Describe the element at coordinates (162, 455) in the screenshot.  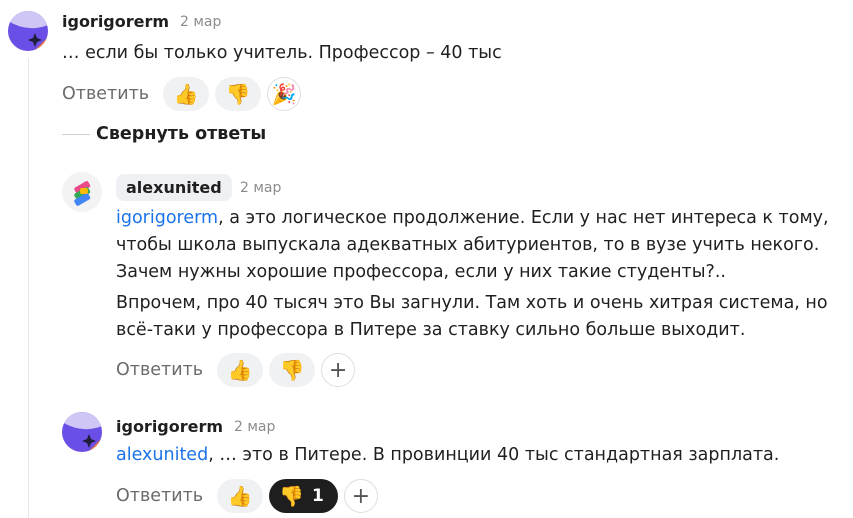
I see `mention-link: alexunited` at that location.